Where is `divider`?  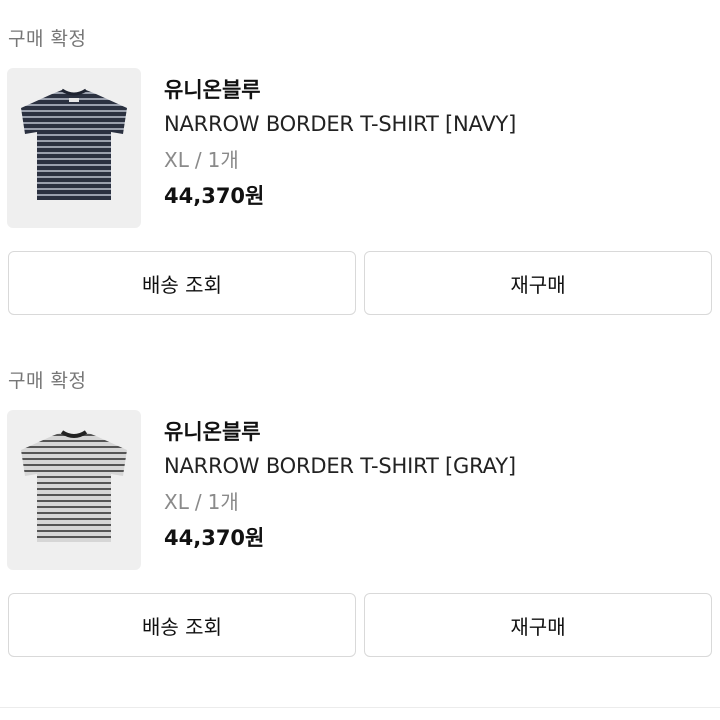
divider is located at coordinates (360, 707).